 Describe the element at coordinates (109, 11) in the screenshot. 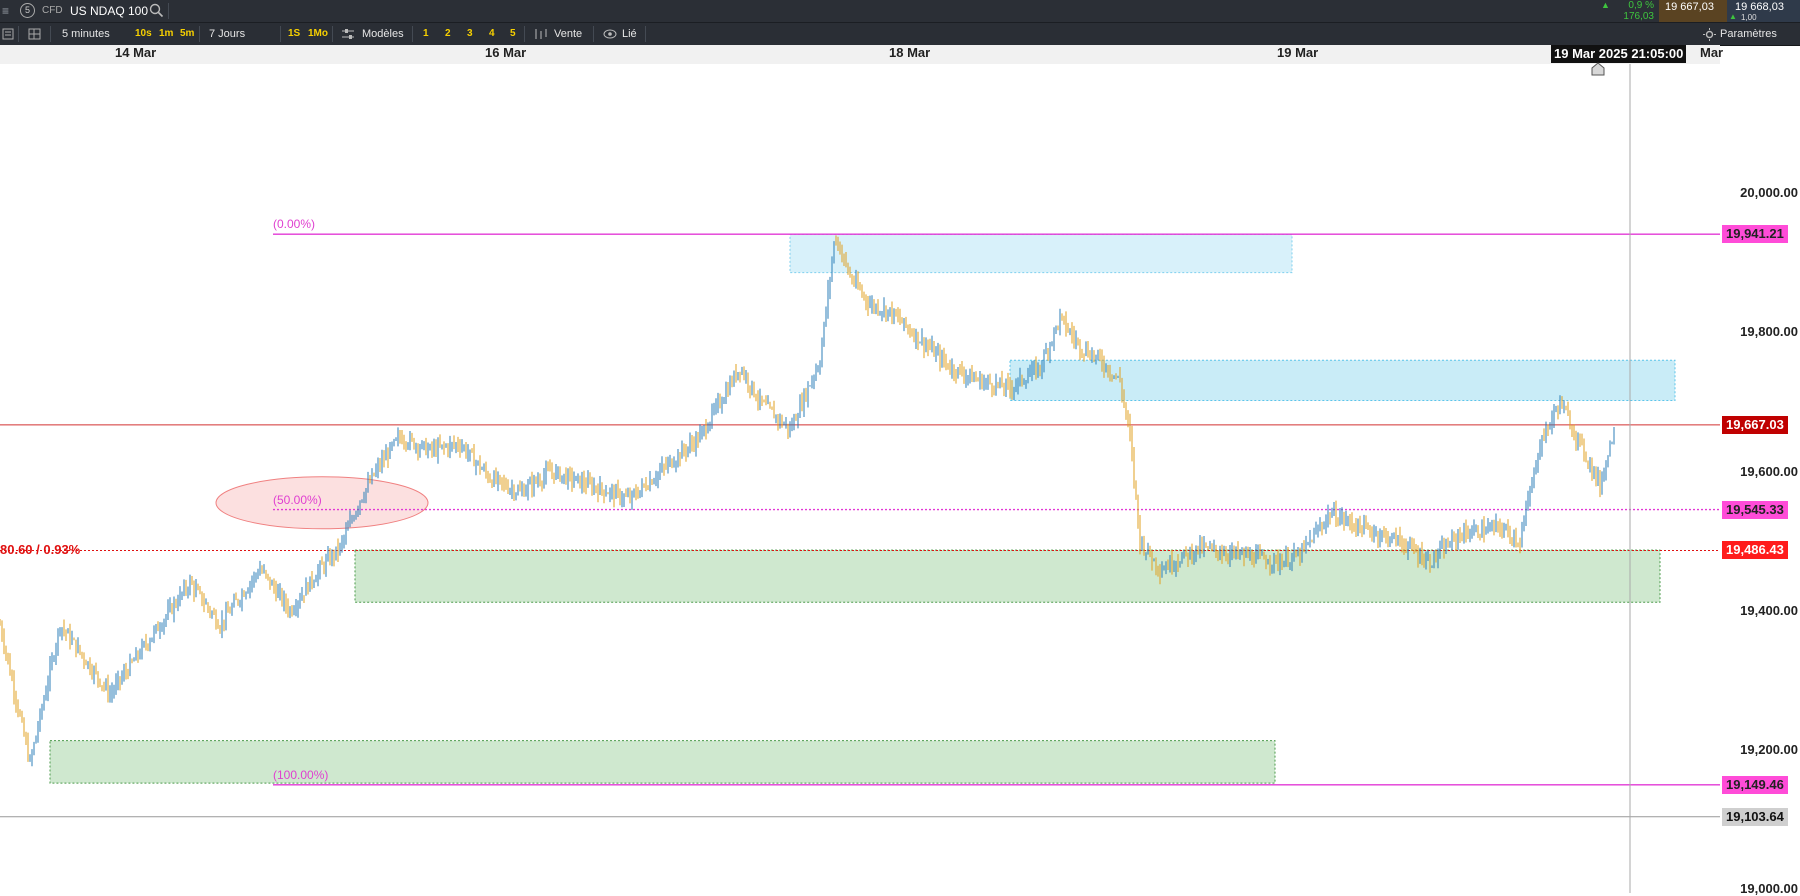

I see `symbol-name: US NDAQ 100` at that location.